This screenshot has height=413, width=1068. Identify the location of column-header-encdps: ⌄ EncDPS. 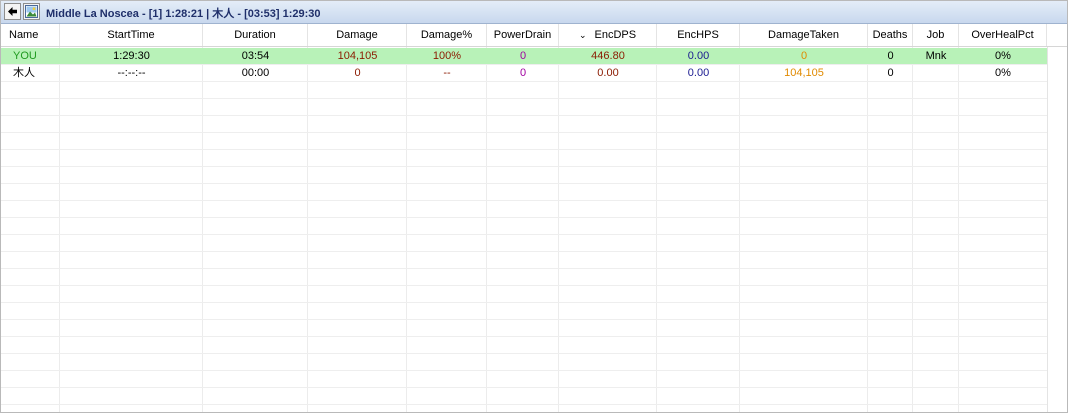
(608, 35).